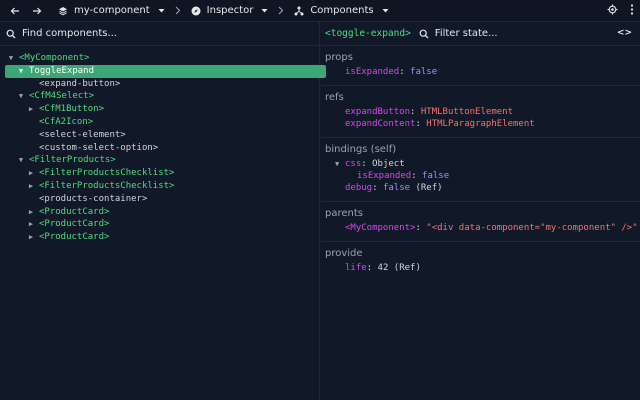 This screenshot has height=400, width=640. What do you see at coordinates (159, 135) in the screenshot?
I see `tree-node: <select-element>` at bounding box center [159, 135].